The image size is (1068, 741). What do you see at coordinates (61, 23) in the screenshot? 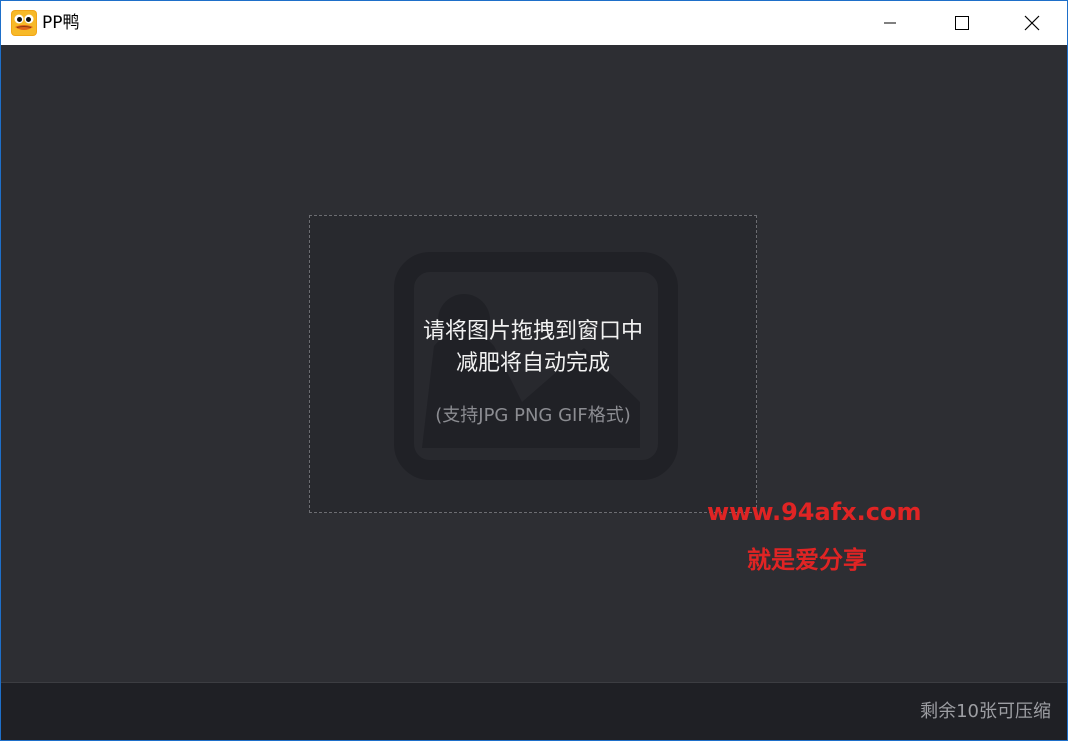
I see `window-title: PP鸭` at bounding box center [61, 23].